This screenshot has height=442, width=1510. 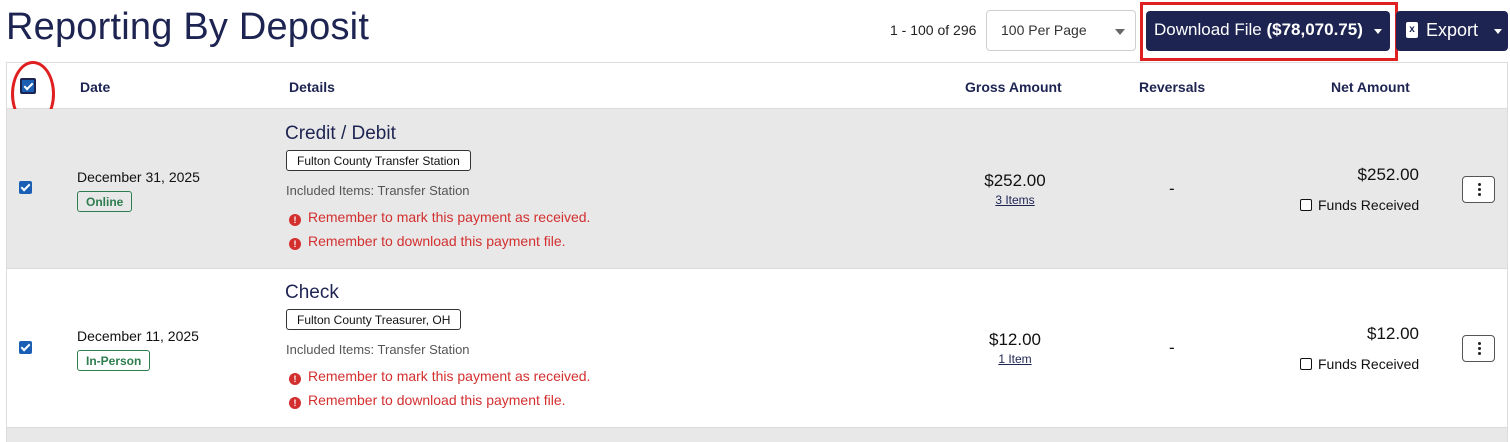 What do you see at coordinates (312, 87) in the screenshot?
I see `column-details: Details` at bounding box center [312, 87].